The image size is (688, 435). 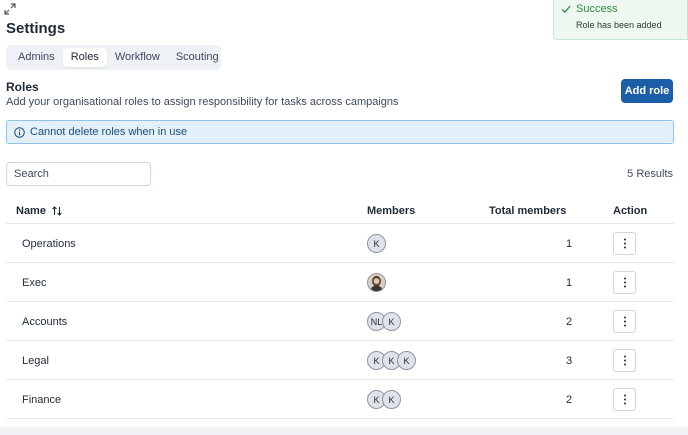 I want to click on tab-scouting: Scouting, so click(x=197, y=57).